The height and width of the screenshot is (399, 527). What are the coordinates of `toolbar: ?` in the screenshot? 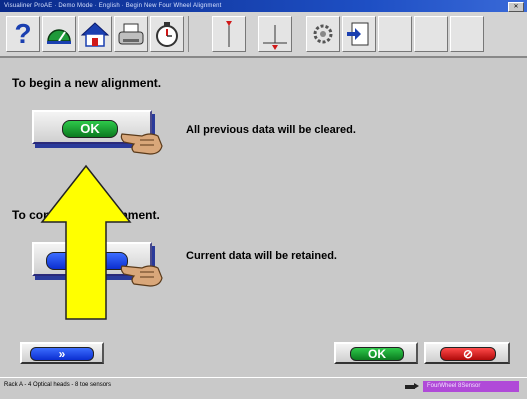 It's located at (263, 35).